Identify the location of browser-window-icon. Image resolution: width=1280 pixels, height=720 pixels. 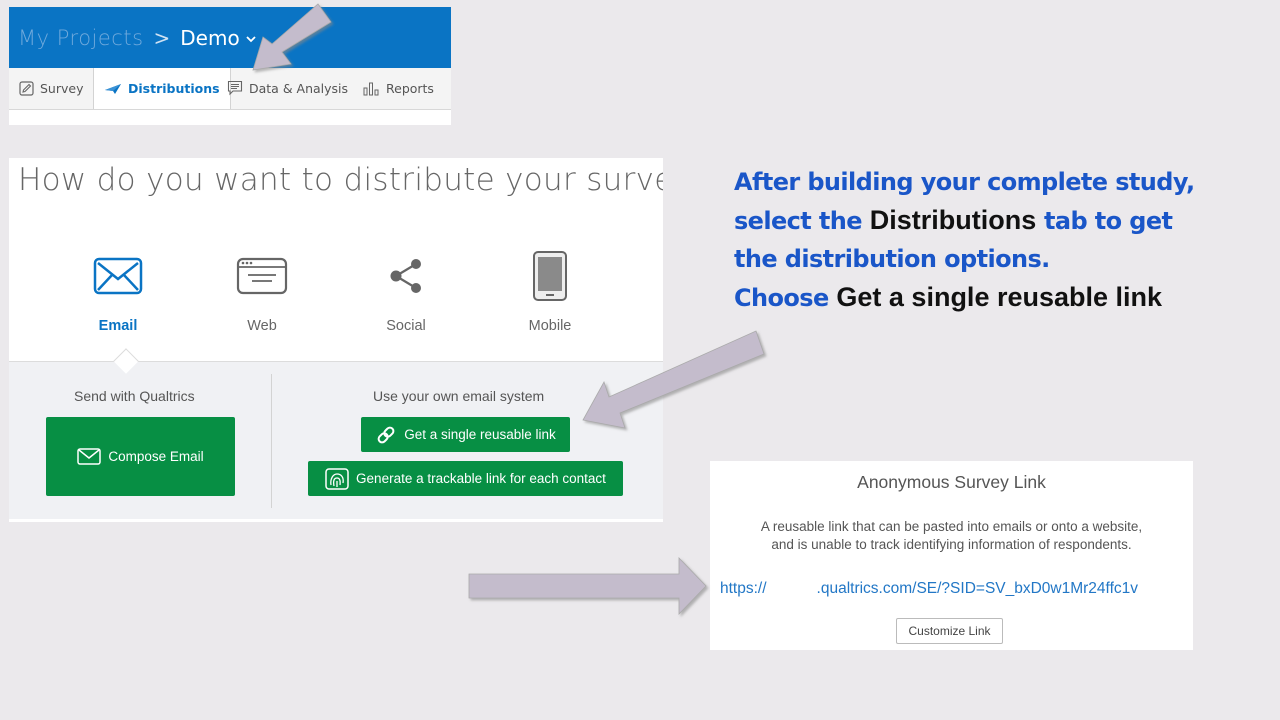
(262, 276).